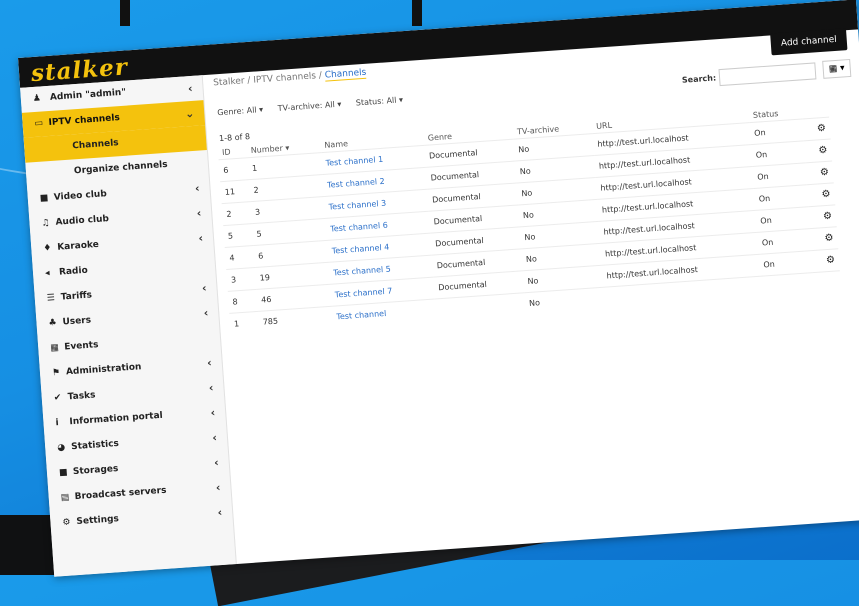  Describe the element at coordinates (837, 68) in the screenshot. I see `column-toggle-button: ▦ ▾` at that location.